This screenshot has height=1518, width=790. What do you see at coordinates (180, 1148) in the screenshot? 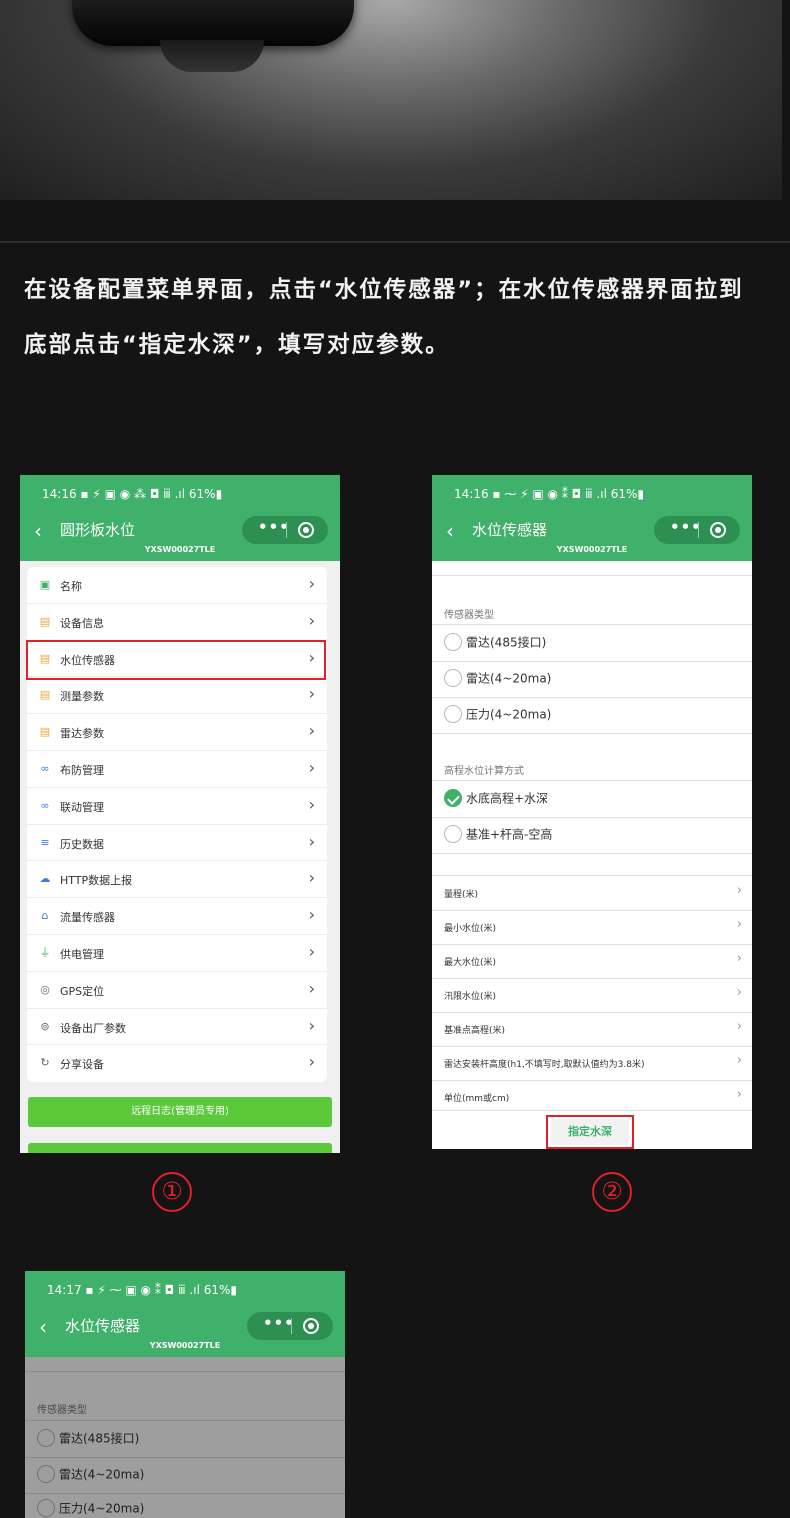
I see `next-button-partial` at bounding box center [180, 1148].